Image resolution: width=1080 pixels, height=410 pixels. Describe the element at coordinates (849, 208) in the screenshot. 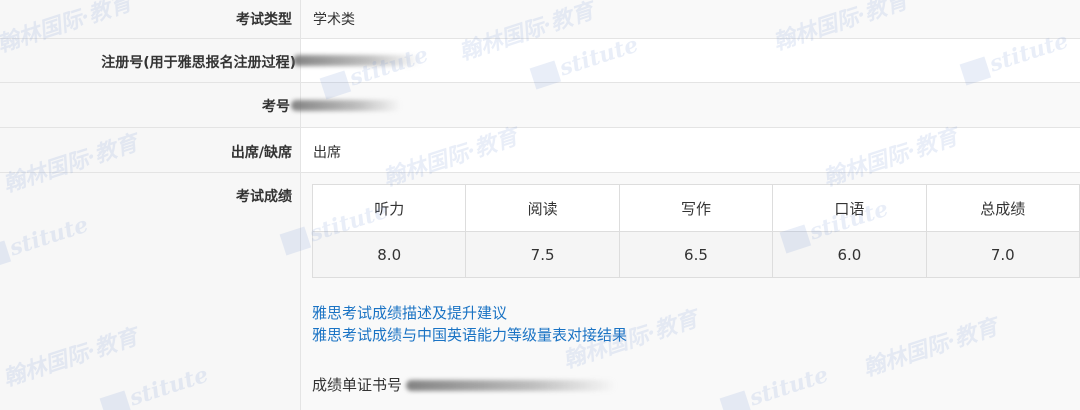

I see `header-speaking: 口语` at that location.